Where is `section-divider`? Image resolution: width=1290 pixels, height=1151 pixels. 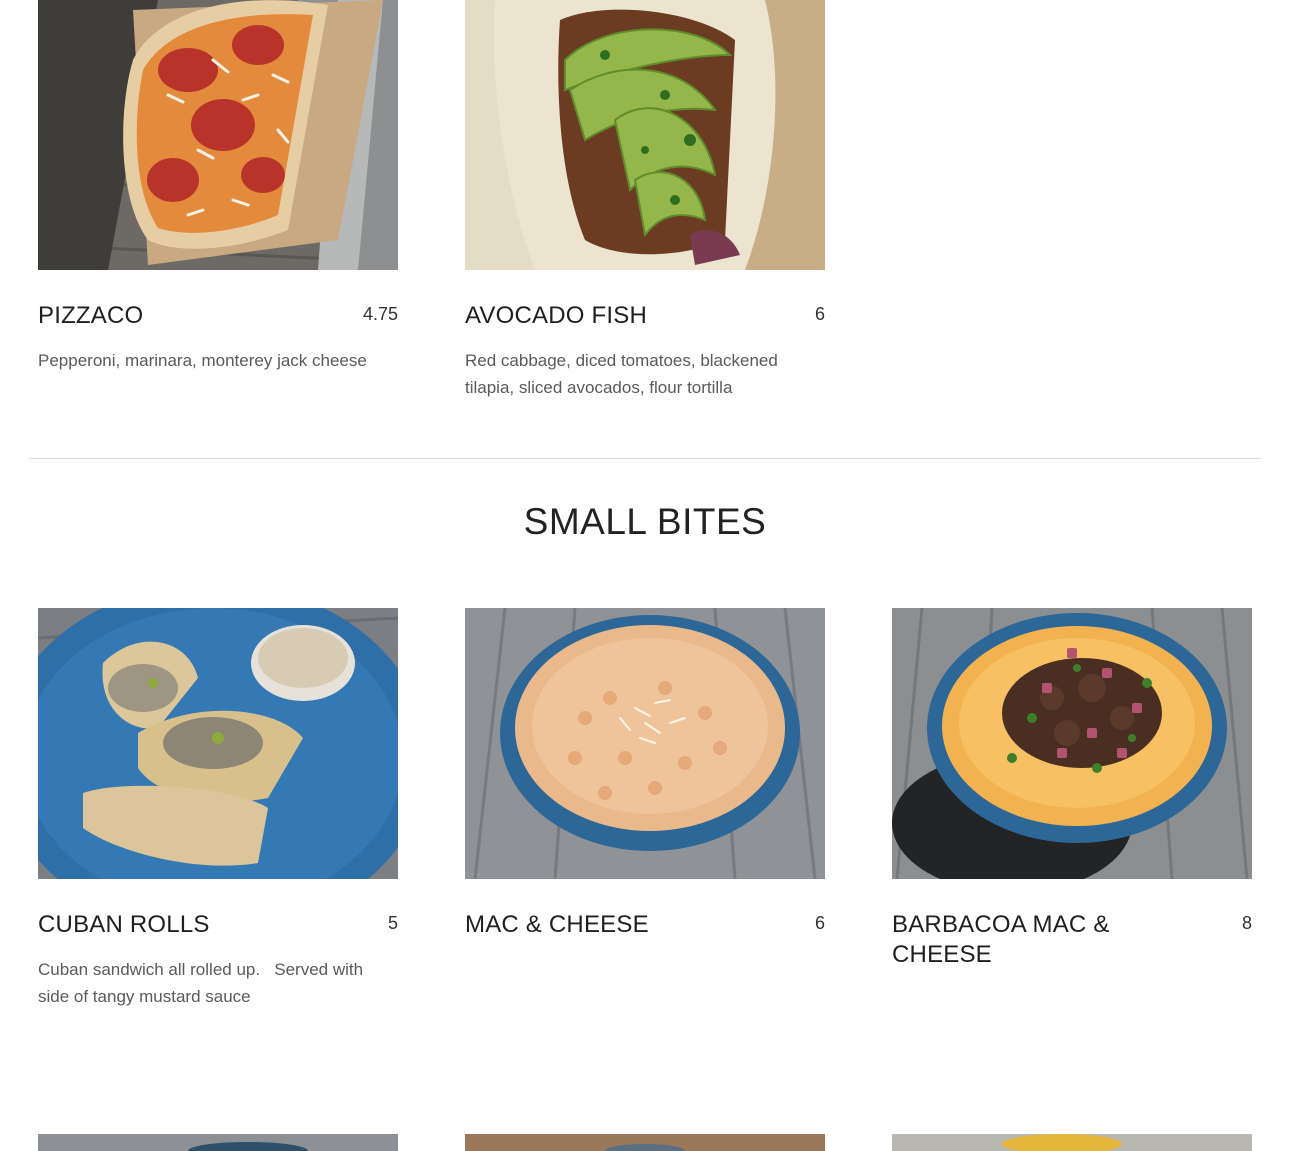 section-divider is located at coordinates (645, 458).